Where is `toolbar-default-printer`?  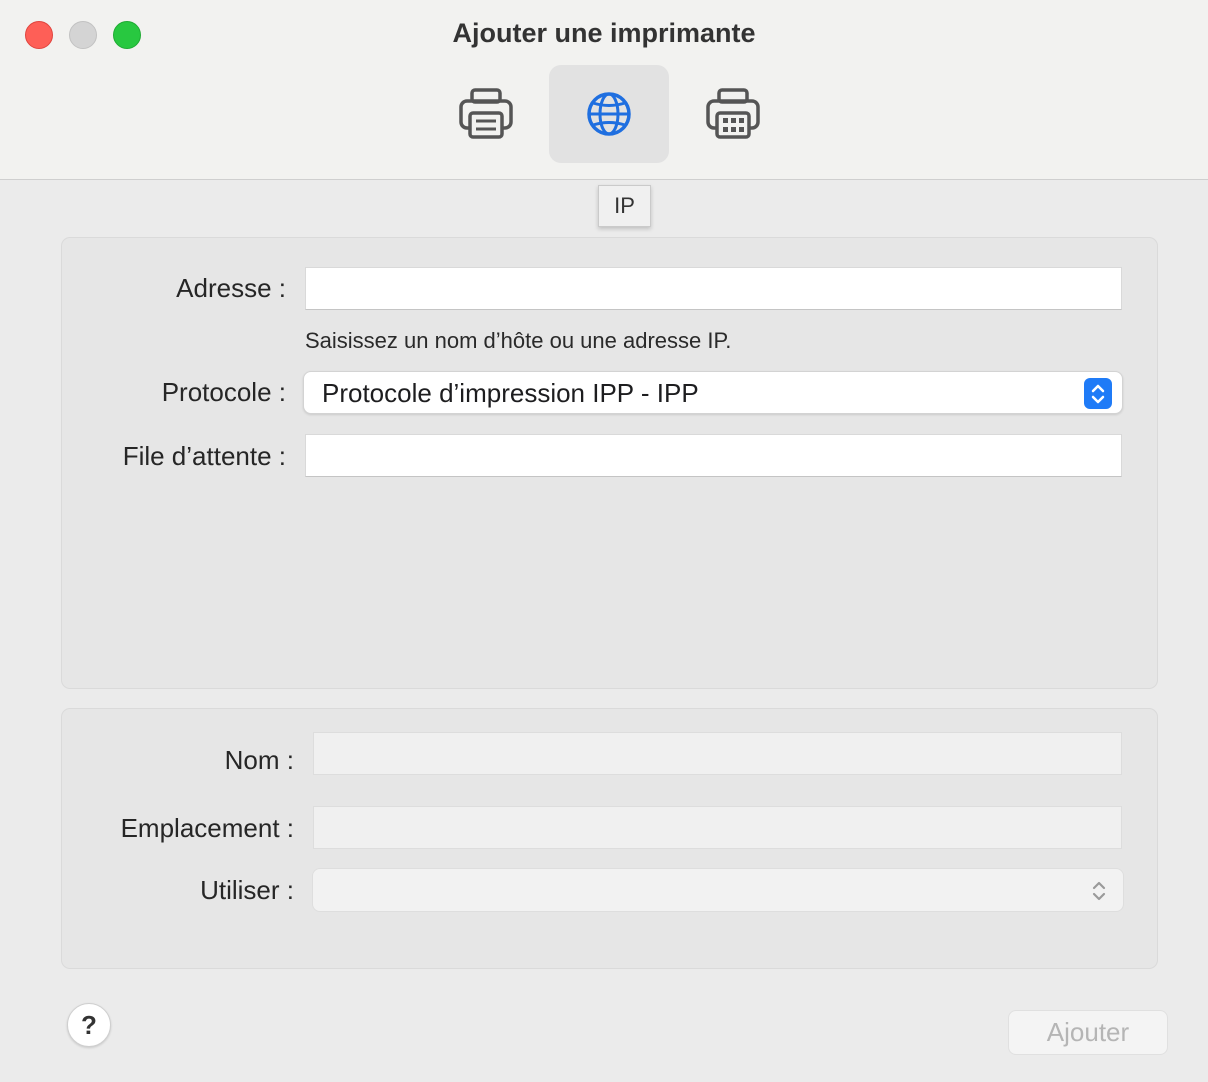 toolbar-default-printer is located at coordinates (486, 114).